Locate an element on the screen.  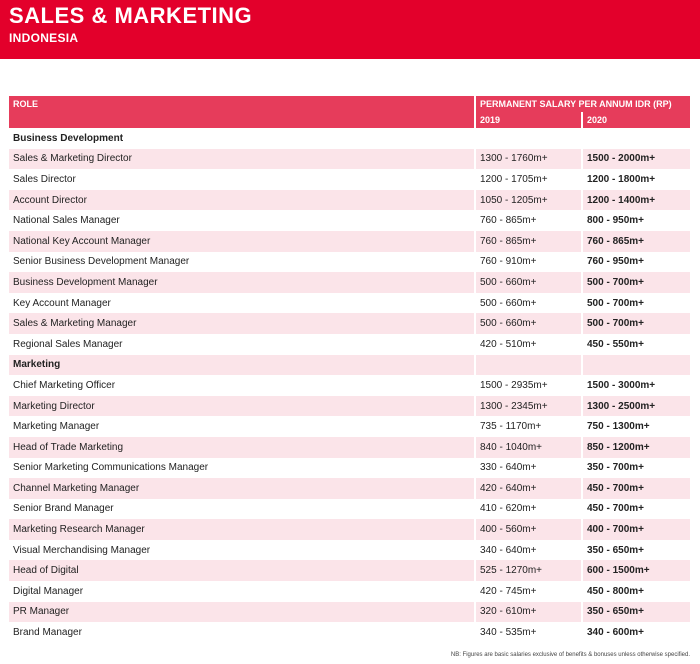
role-cell: Digital Manager is located at coordinates (242, 591).